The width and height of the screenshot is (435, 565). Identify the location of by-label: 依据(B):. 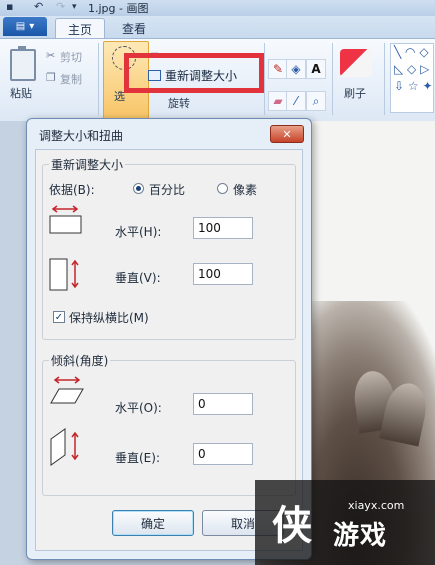
(72, 190).